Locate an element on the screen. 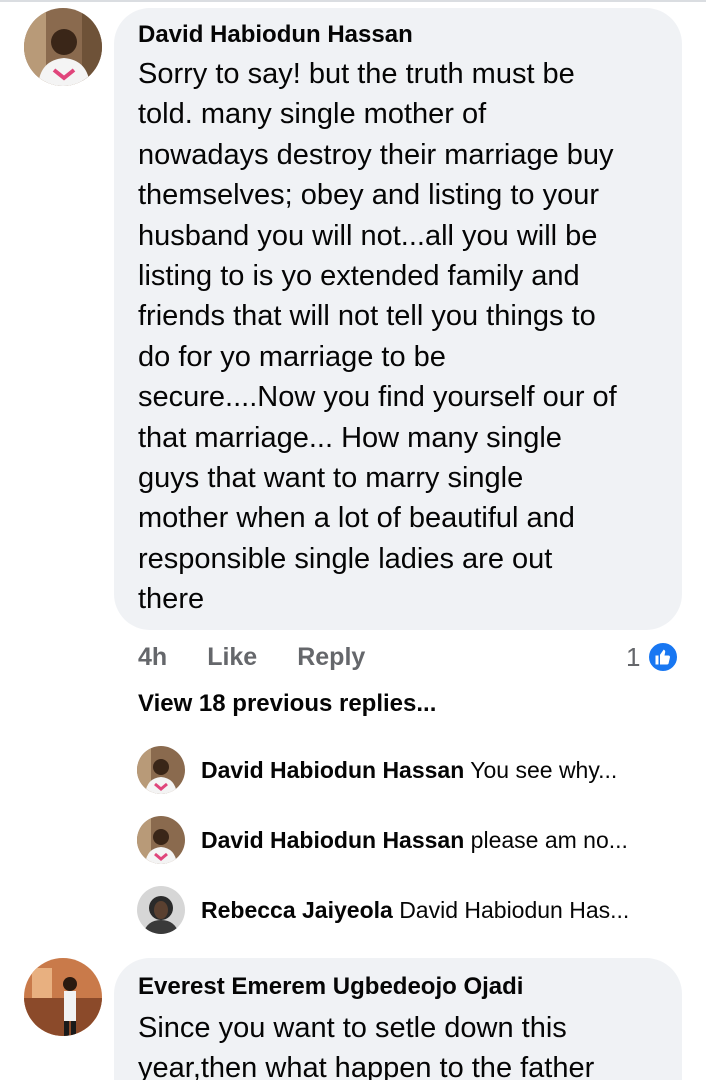  comment-author: David Habiodun Hassan is located at coordinates (275, 35).